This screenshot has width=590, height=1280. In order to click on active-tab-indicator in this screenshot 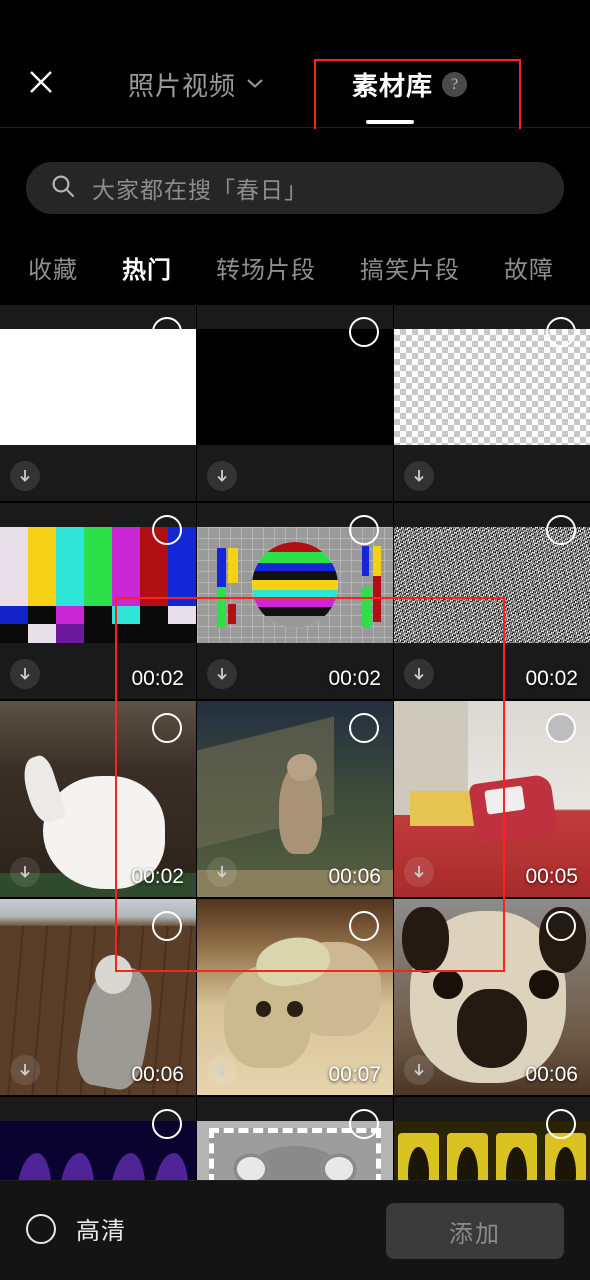, I will do `click(390, 122)`.